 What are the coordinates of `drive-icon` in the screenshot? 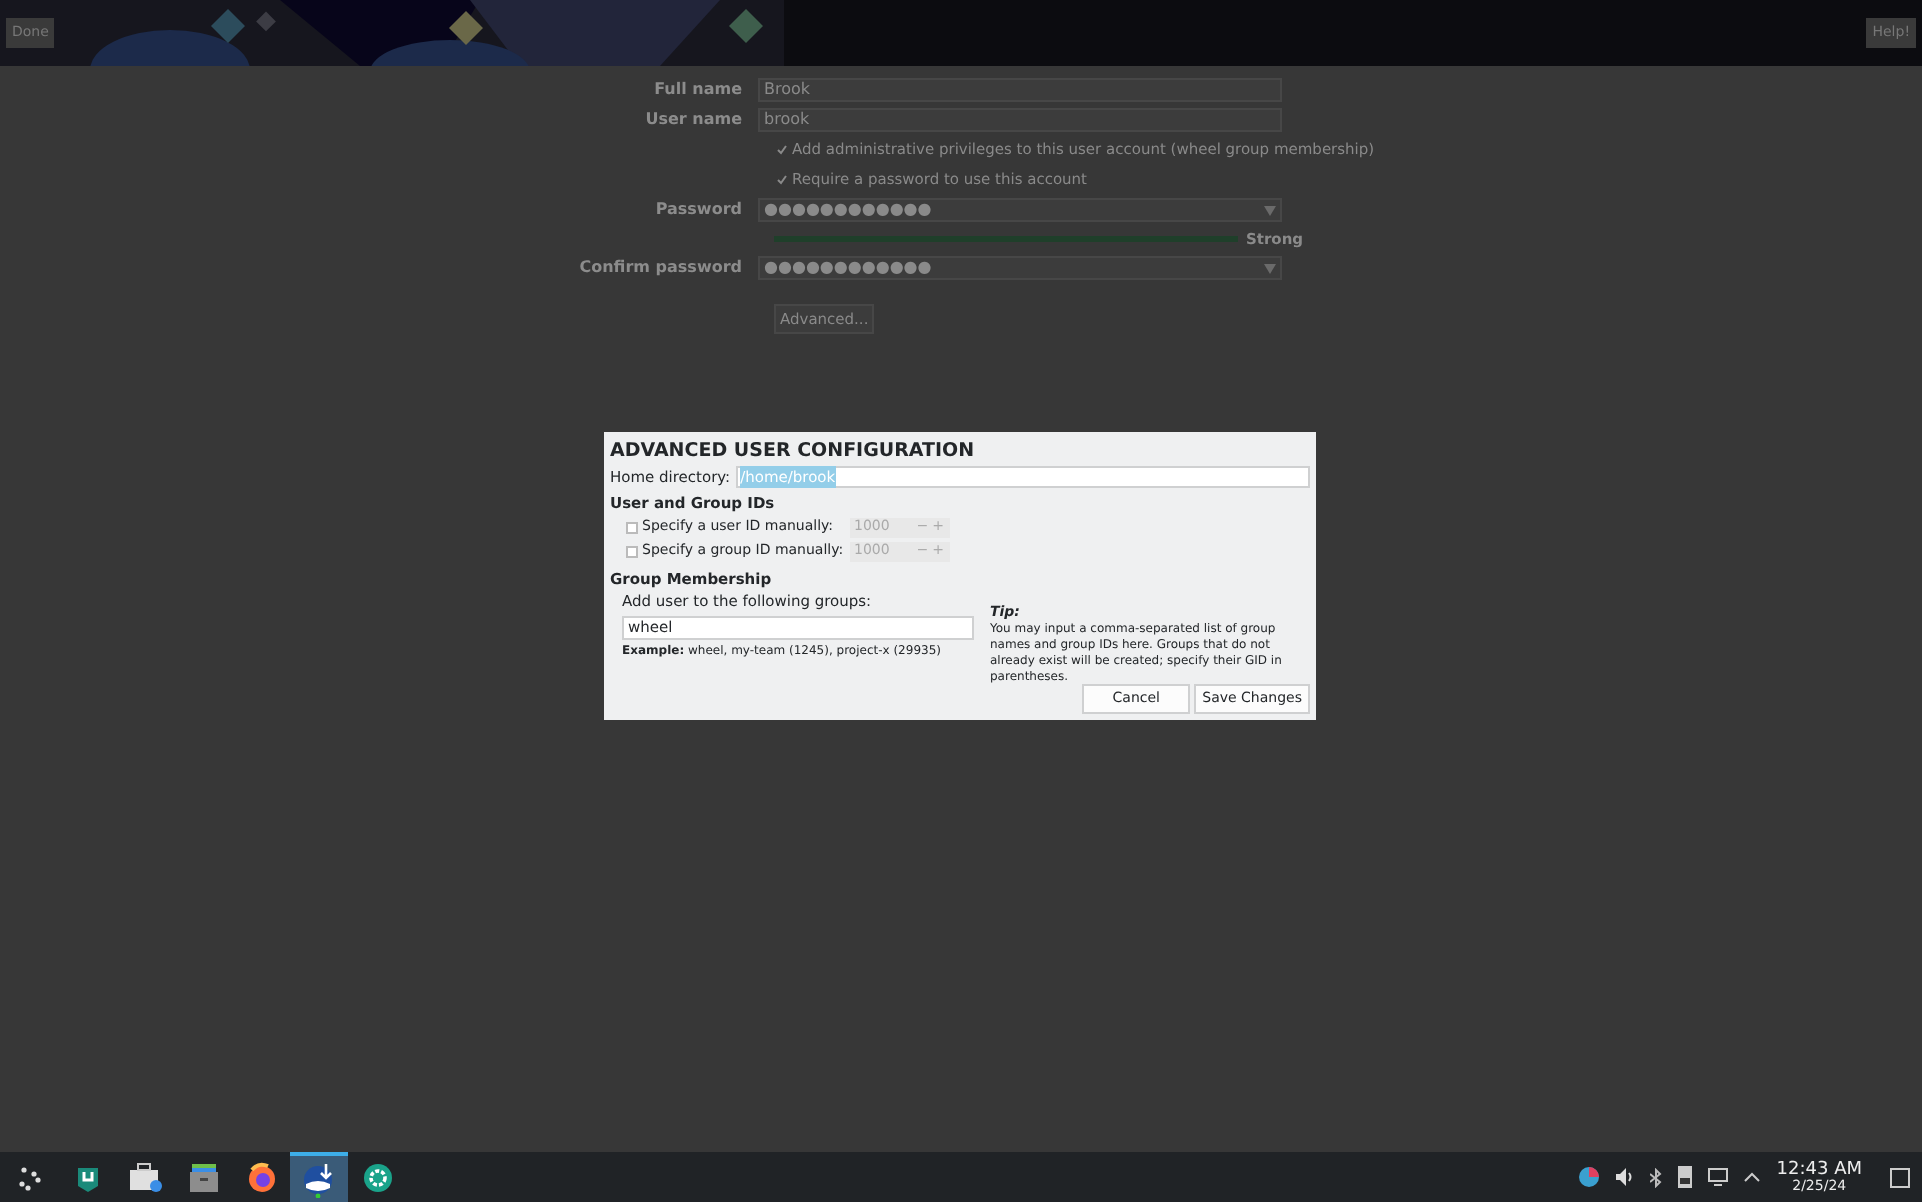 It's located at (1685, 1177).